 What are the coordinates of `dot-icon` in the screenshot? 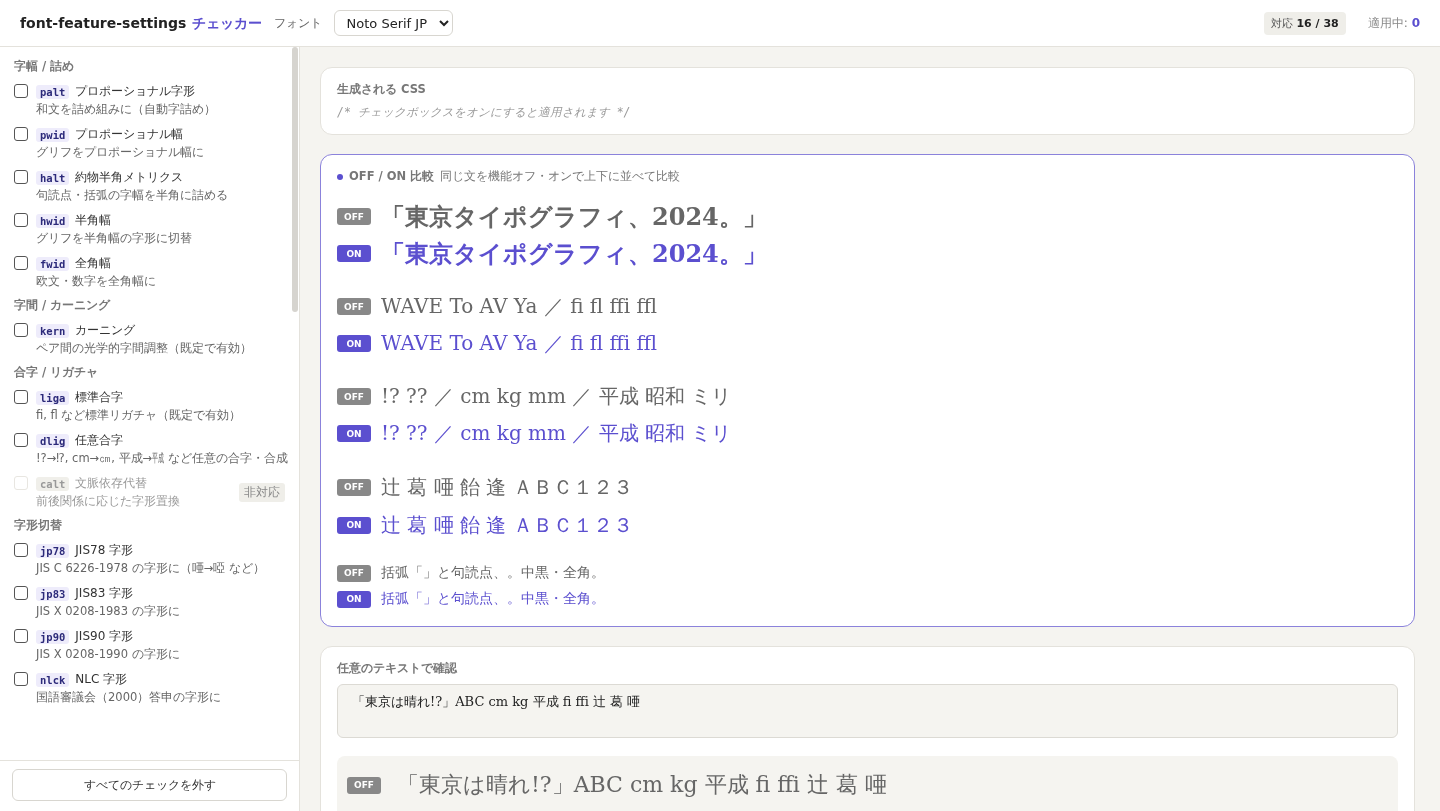 It's located at (340, 176).